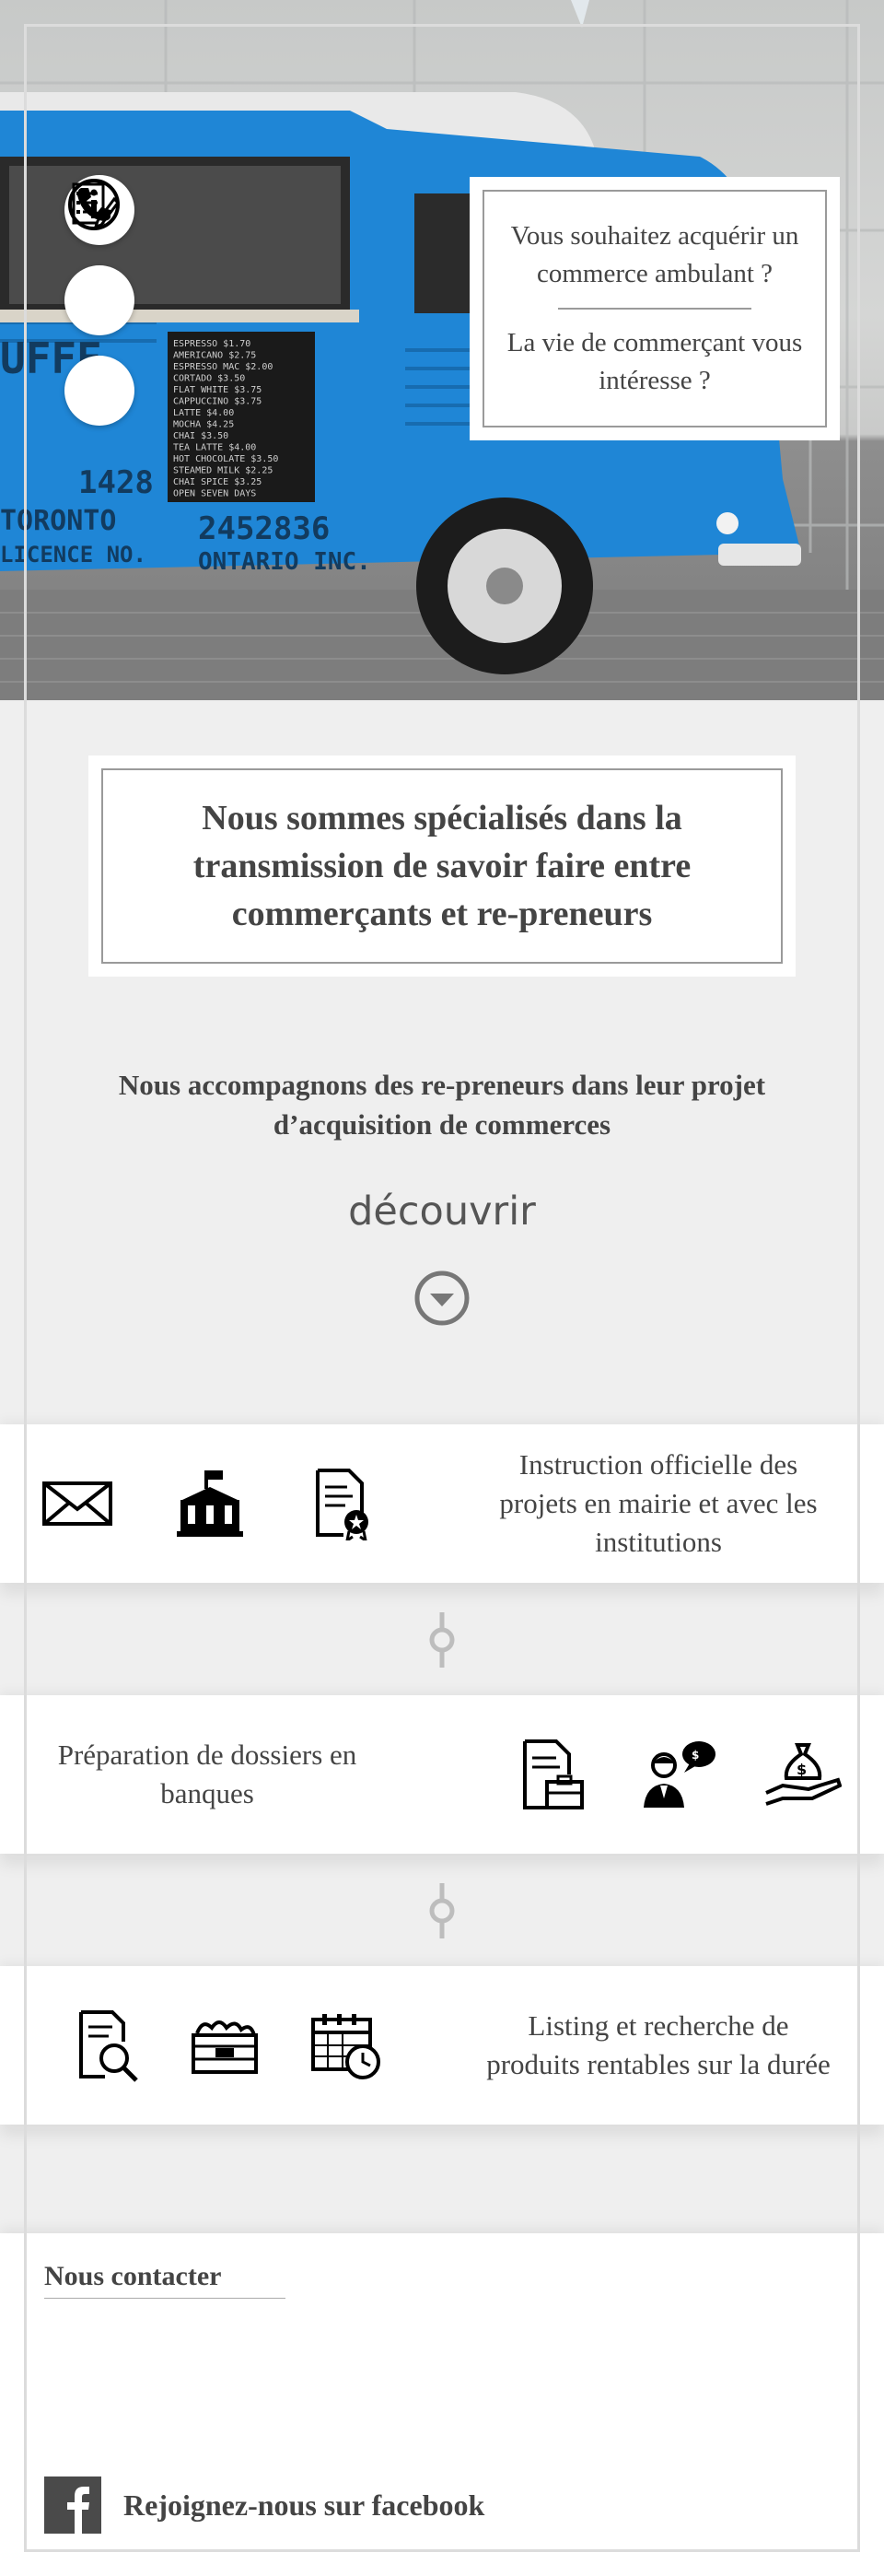 The image size is (884, 2576). I want to click on facebook-icon, so click(72, 2505).